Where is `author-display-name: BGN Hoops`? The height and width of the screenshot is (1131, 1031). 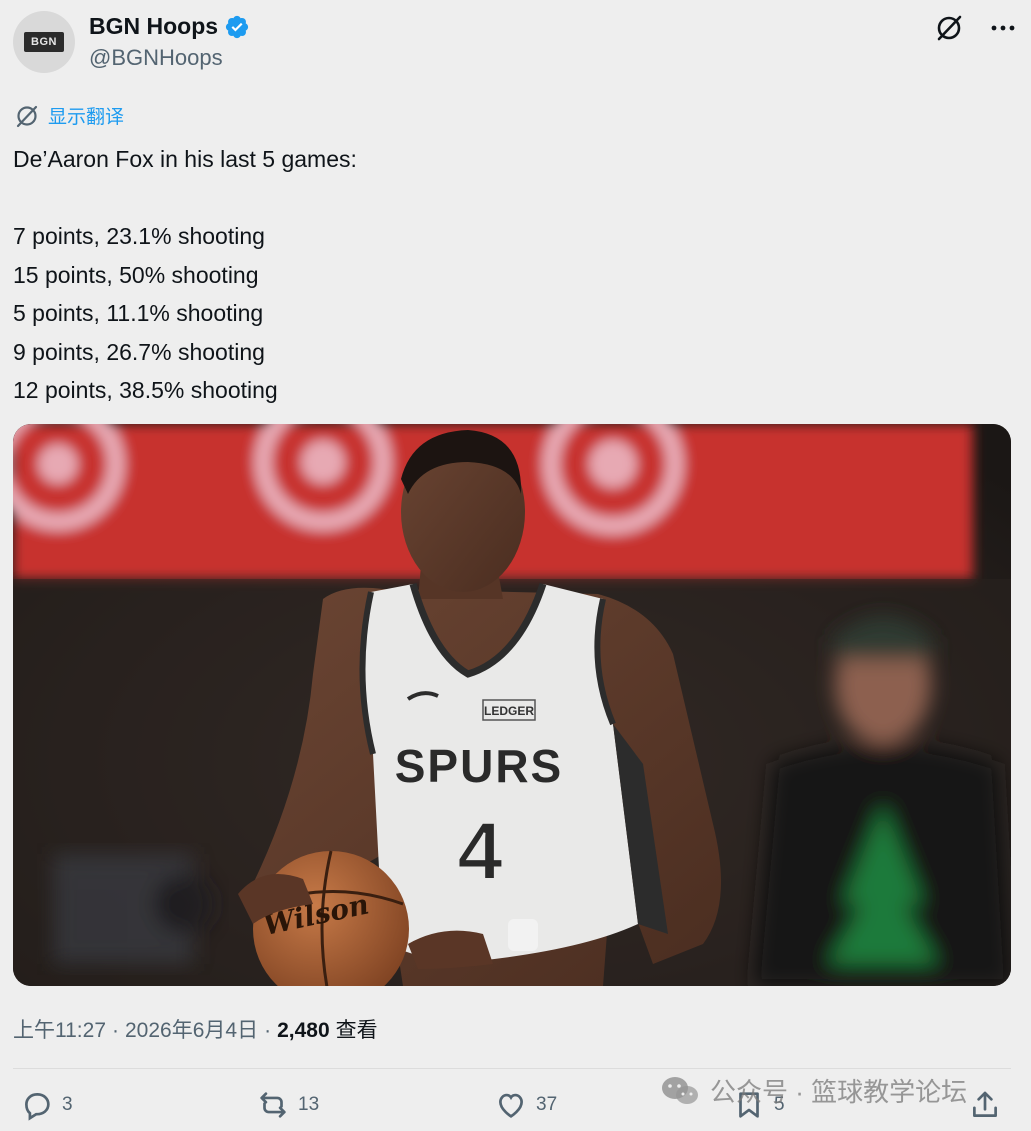 author-display-name: BGN Hoops is located at coordinates (153, 26).